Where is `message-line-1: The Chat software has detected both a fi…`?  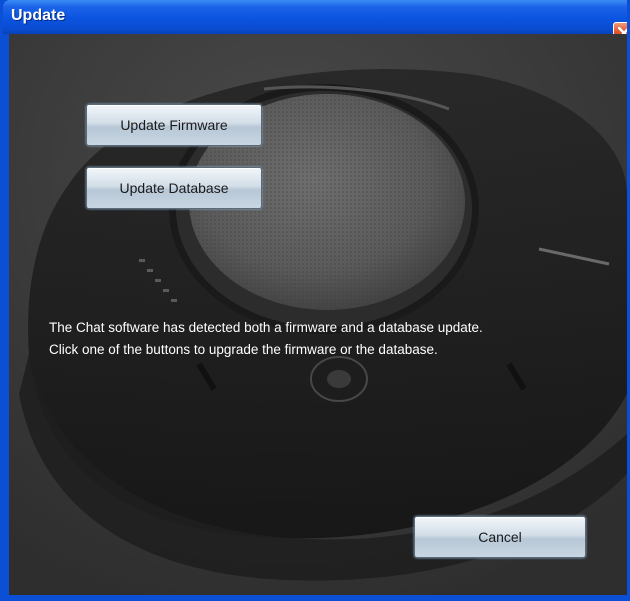
message-line-1: The Chat software has detected both a fi… is located at coordinates (266, 327).